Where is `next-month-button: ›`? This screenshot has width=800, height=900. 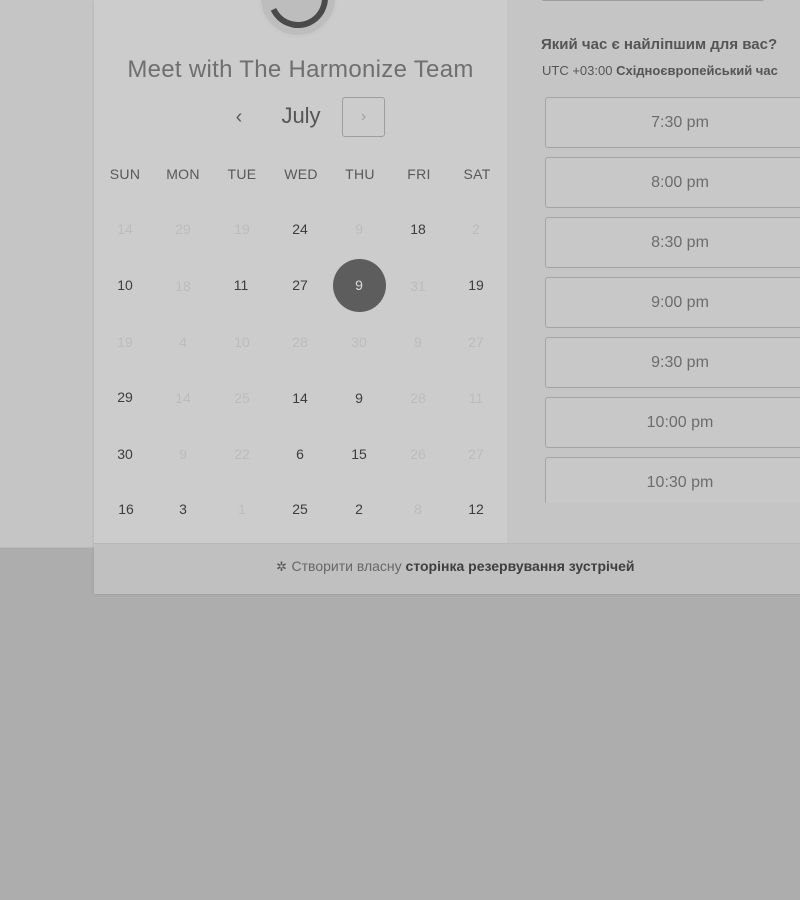 next-month-button: › is located at coordinates (363, 117).